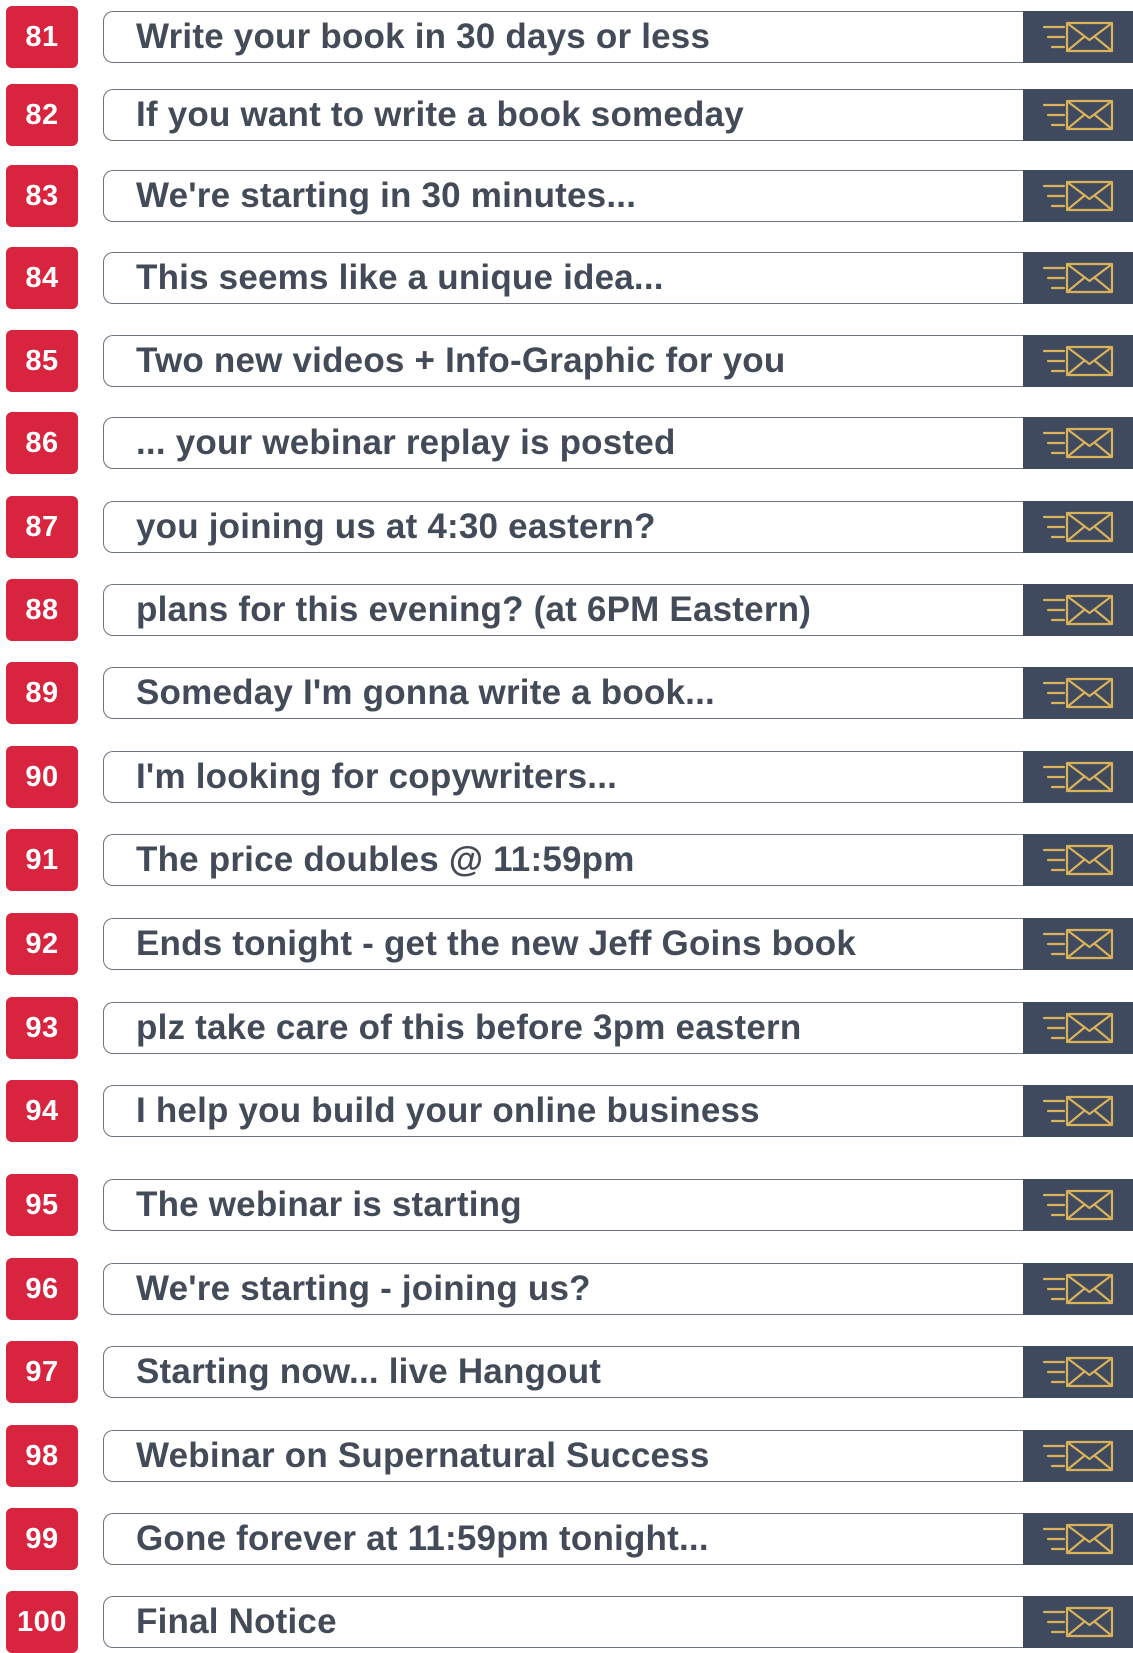 The image size is (1133, 1653). I want to click on list-item: 94 I help you build your online business, so click(566, 1111).